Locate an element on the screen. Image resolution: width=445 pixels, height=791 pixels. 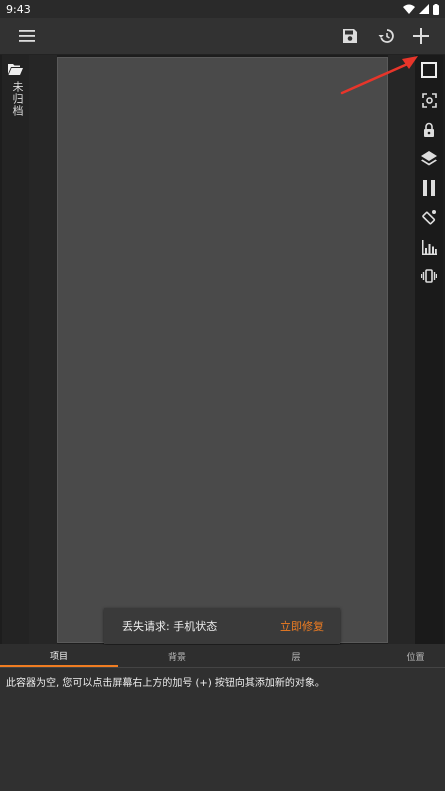
save-button is located at coordinates (350, 36).